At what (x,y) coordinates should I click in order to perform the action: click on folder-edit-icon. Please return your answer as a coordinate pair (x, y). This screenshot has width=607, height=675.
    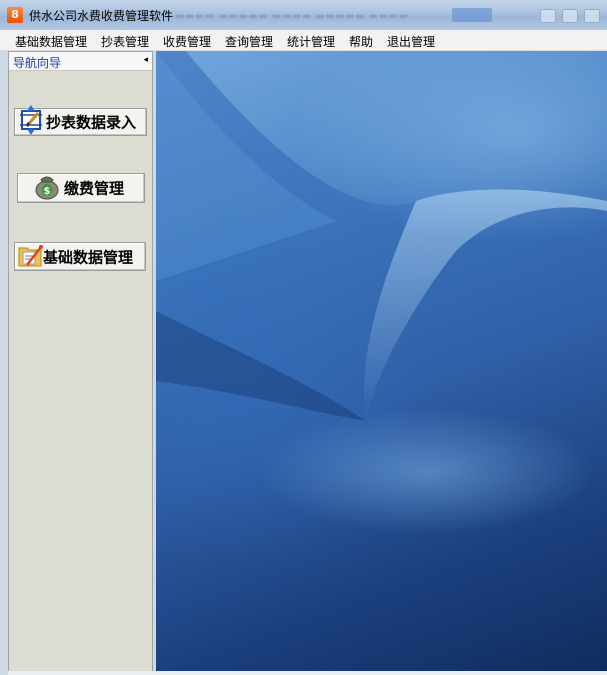
    Looking at the image, I should click on (31, 257).